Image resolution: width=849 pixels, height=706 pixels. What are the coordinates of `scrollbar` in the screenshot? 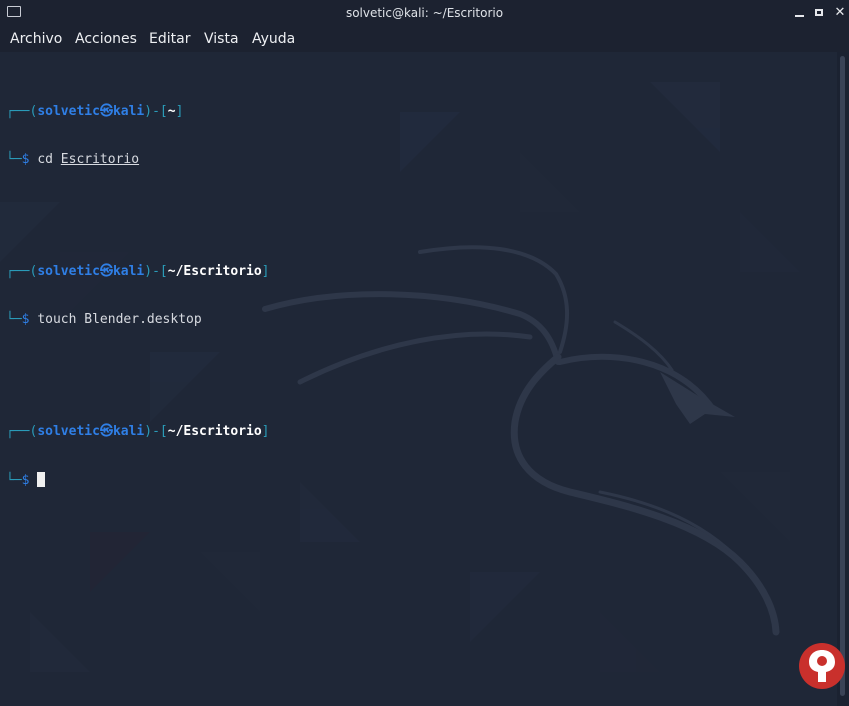 It's located at (843, 379).